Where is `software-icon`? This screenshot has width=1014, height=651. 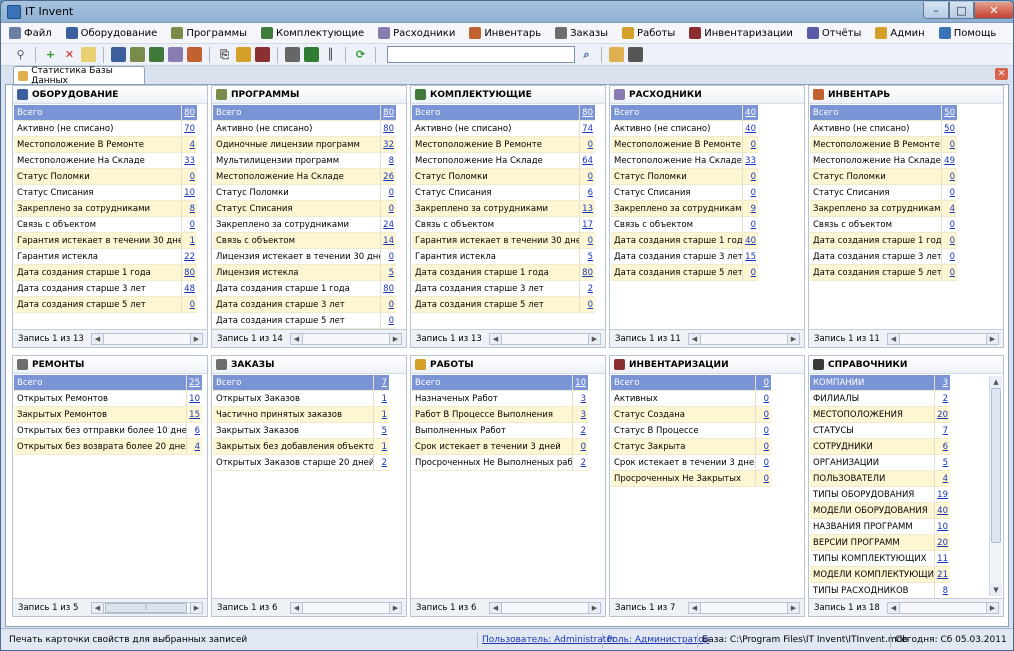
software-icon is located at coordinates (137, 54).